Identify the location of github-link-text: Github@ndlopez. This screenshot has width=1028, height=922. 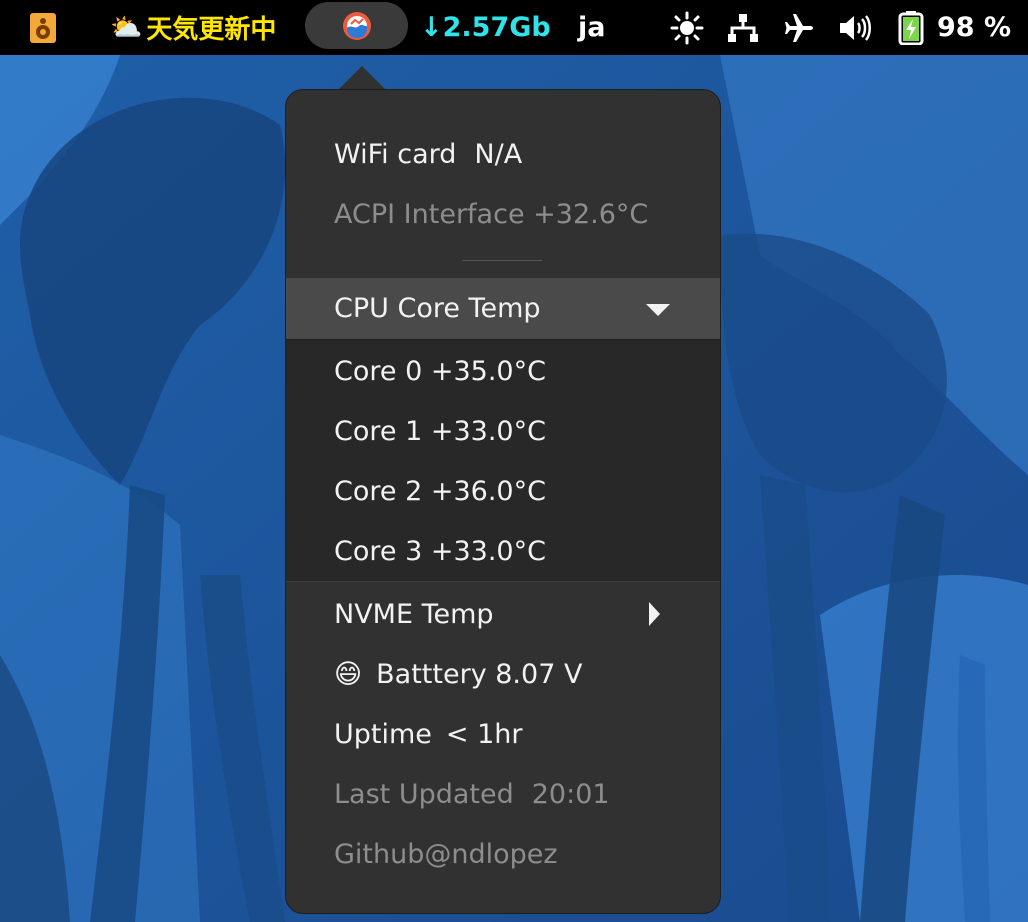
(446, 854).